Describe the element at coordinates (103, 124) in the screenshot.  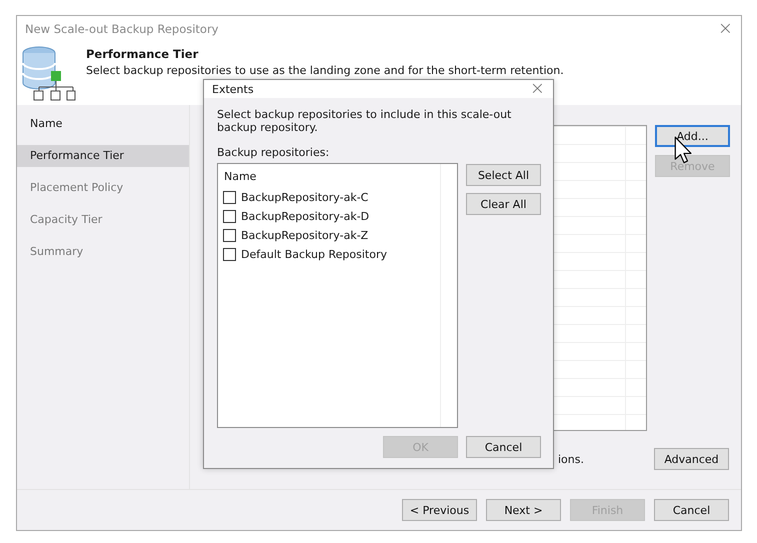
I see `sidebar-item: Name` at that location.